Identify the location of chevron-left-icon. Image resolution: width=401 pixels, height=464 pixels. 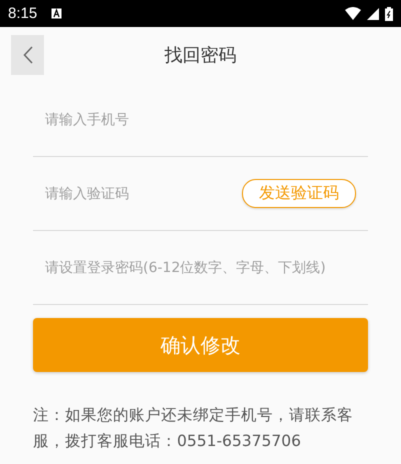
(27, 55).